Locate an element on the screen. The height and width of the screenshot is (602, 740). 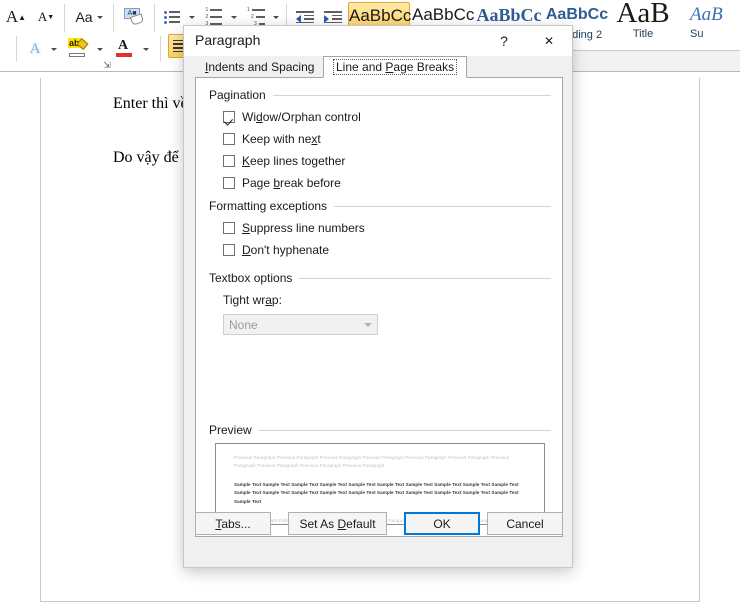
button-label: Set As Default is located at coordinates (337, 523).